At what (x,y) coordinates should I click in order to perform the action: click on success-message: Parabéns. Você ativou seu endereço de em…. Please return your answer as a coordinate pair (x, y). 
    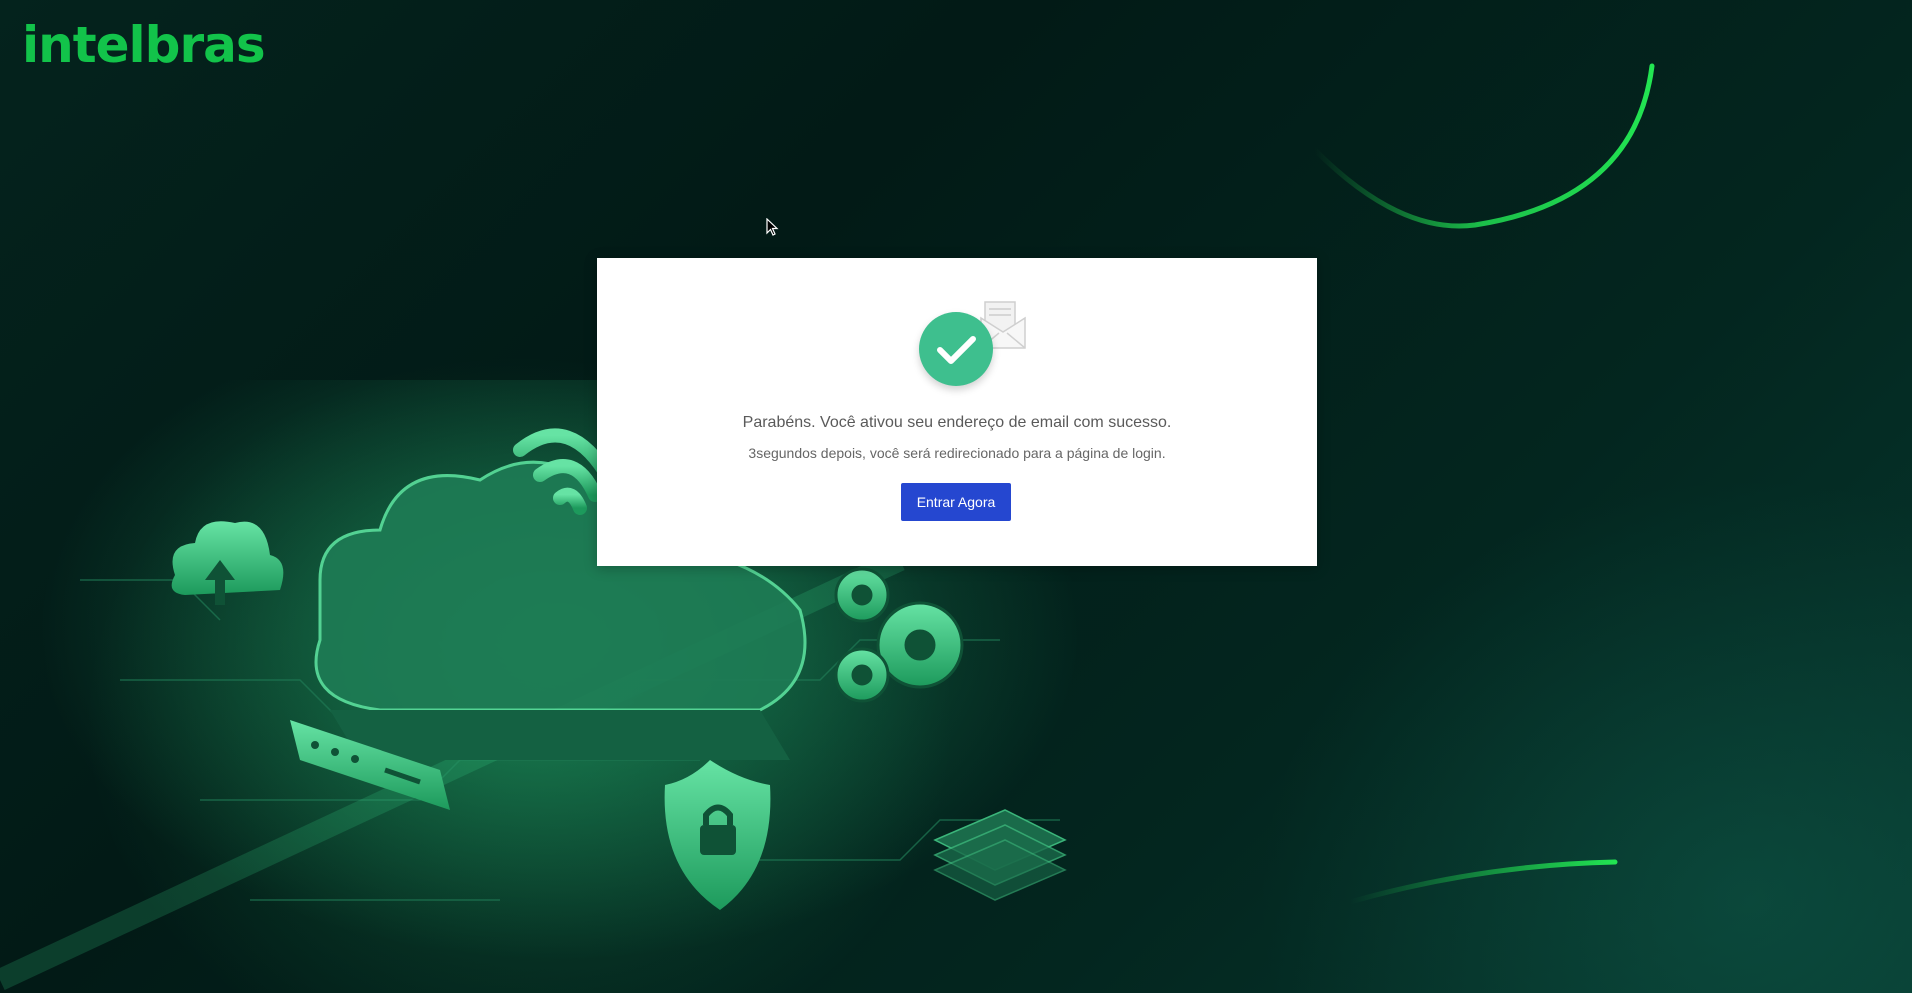
    Looking at the image, I should click on (957, 422).